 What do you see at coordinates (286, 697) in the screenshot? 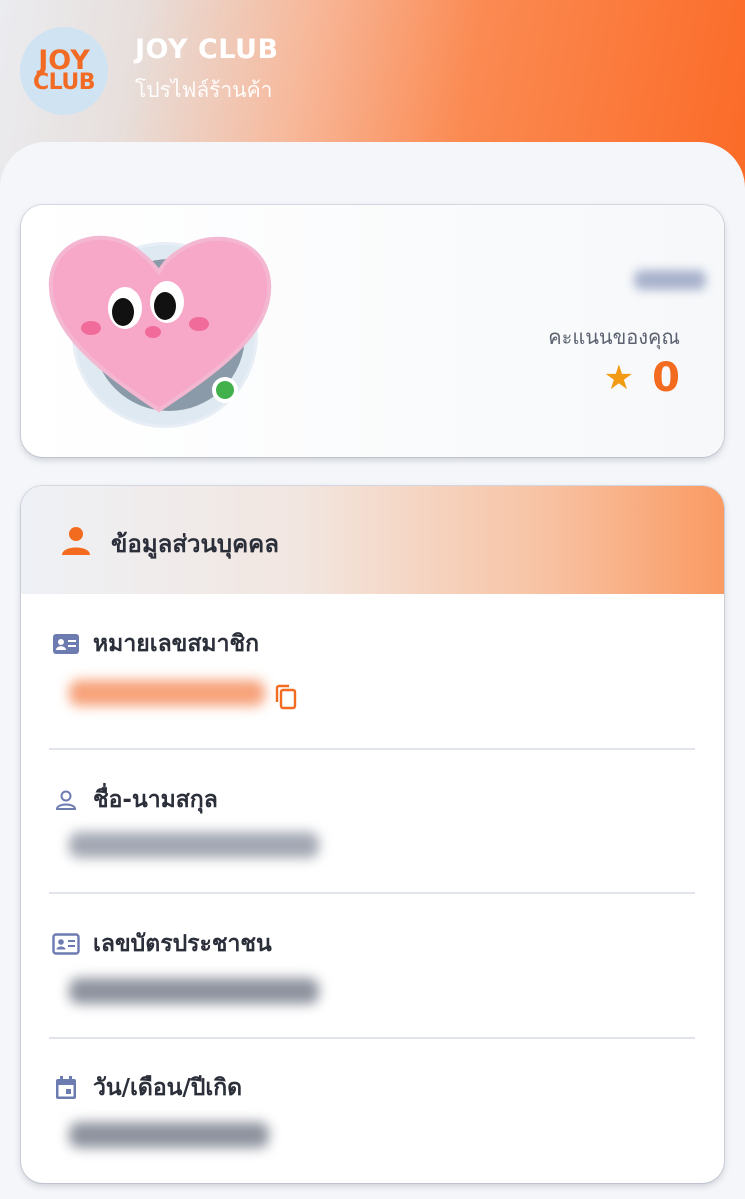
I see `copy-icon` at bounding box center [286, 697].